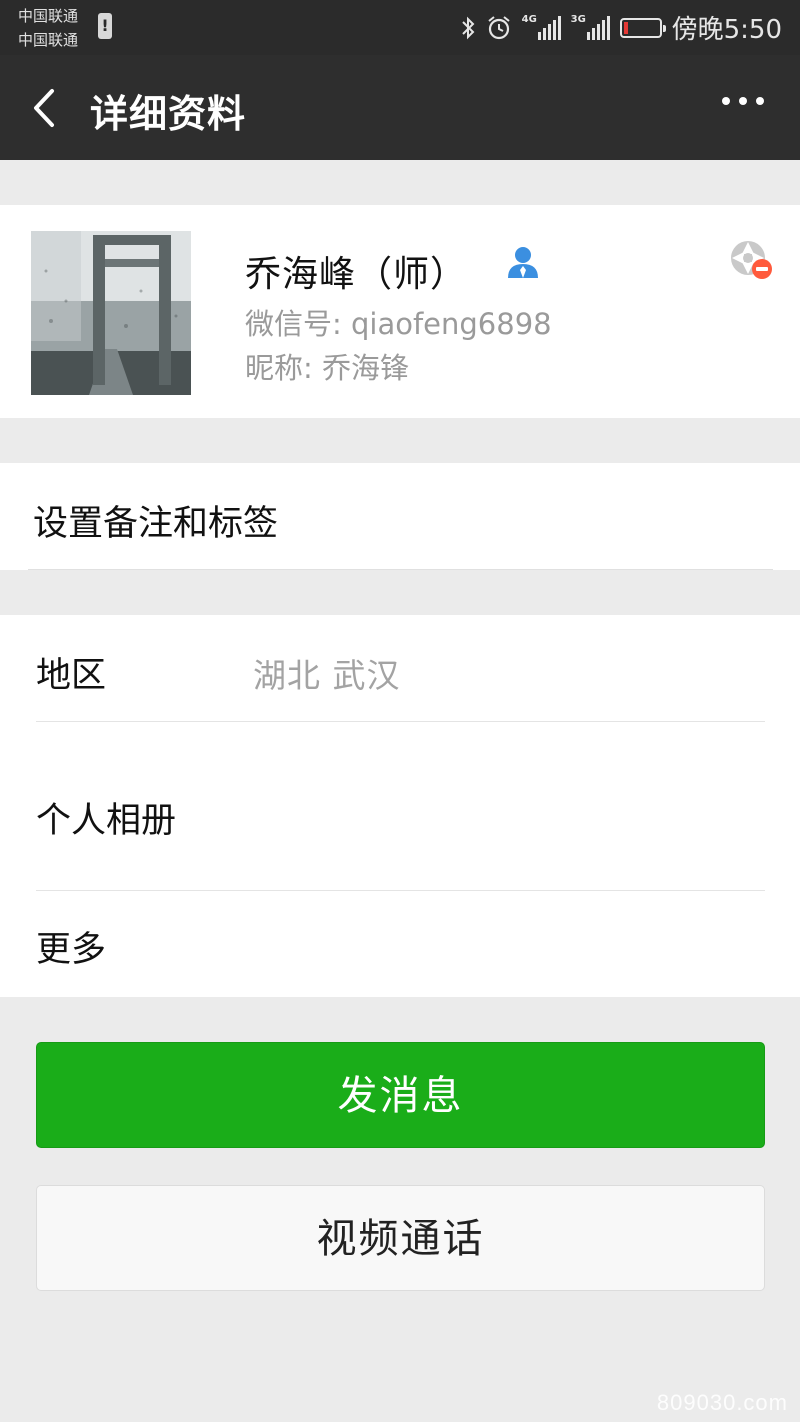 This screenshot has height=1422, width=800. I want to click on status-indicators: 4G 3G 傍晚5:50, so click(621, 27).